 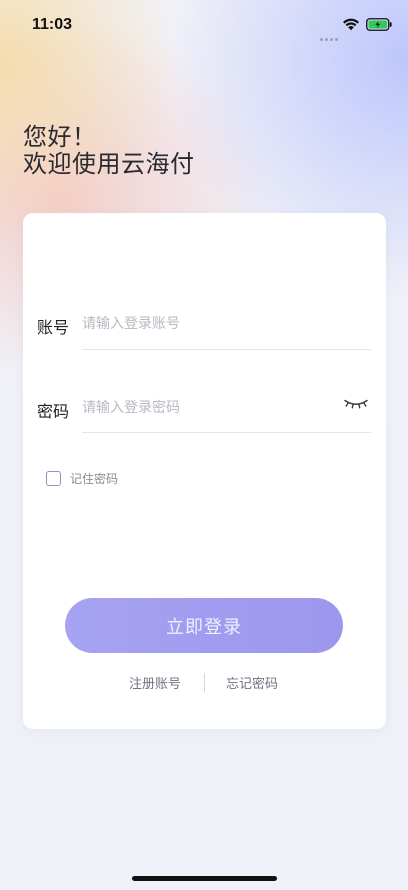 I want to click on remember-password-checkbox, so click(x=53, y=478).